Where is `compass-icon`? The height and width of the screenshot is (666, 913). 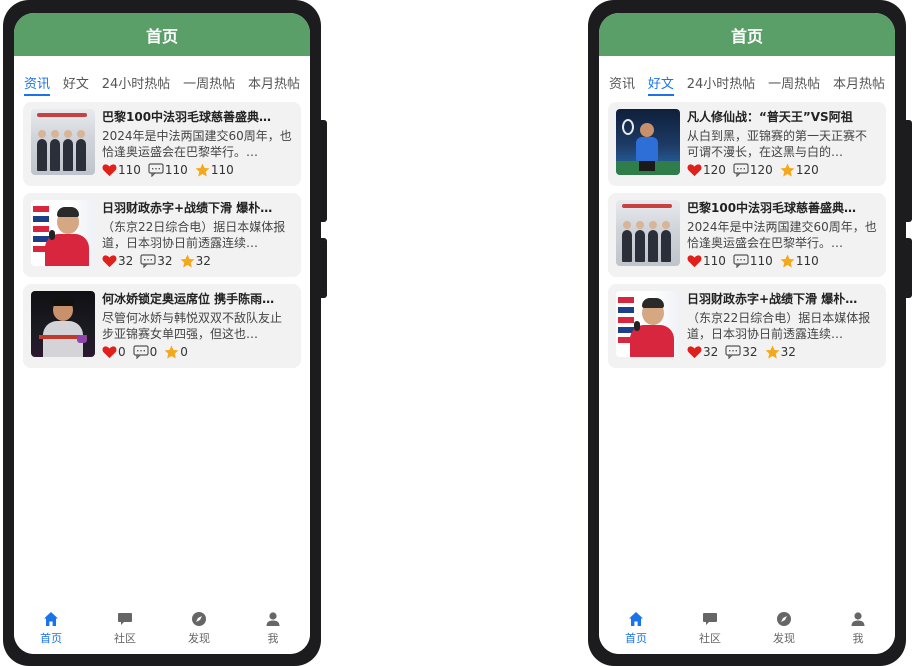 compass-icon is located at coordinates (199, 618).